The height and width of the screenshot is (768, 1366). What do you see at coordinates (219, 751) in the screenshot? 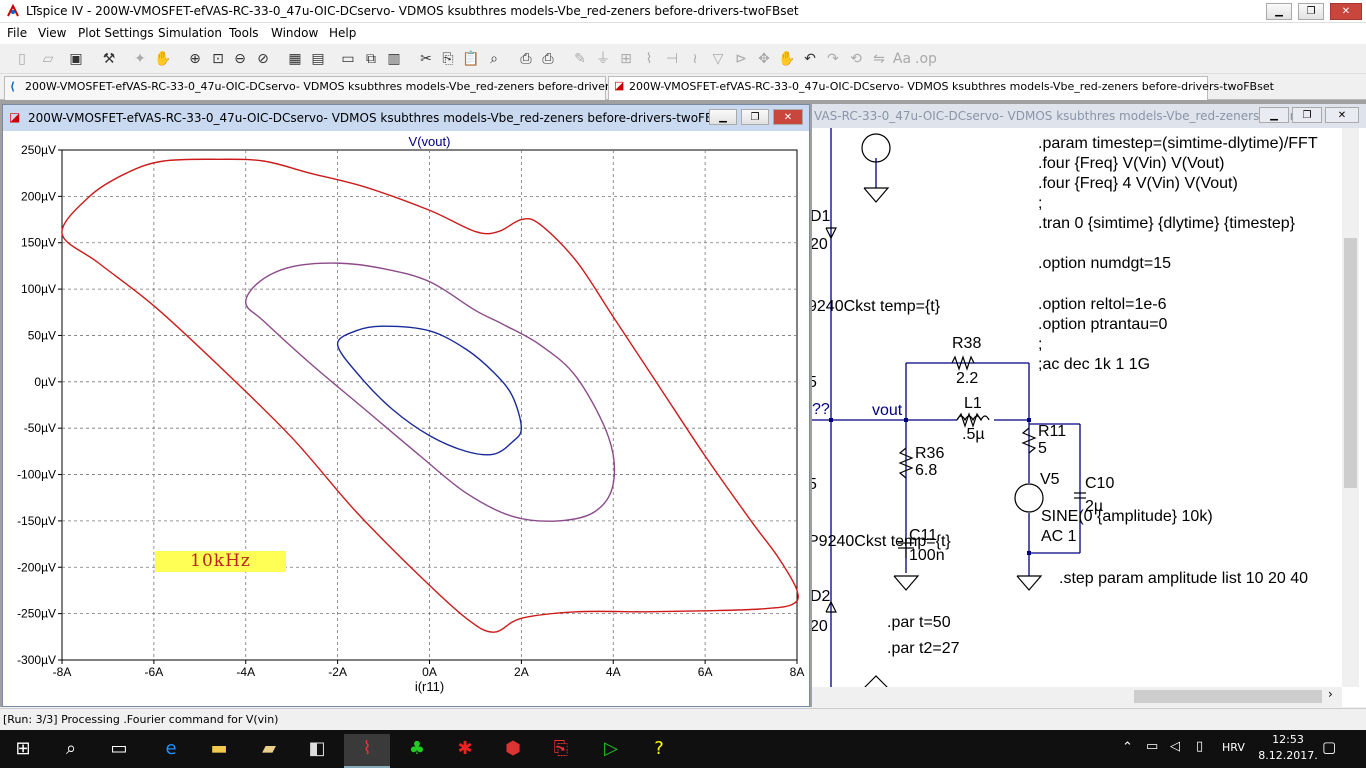
I see `file-explorer-icon: ▬` at bounding box center [219, 751].